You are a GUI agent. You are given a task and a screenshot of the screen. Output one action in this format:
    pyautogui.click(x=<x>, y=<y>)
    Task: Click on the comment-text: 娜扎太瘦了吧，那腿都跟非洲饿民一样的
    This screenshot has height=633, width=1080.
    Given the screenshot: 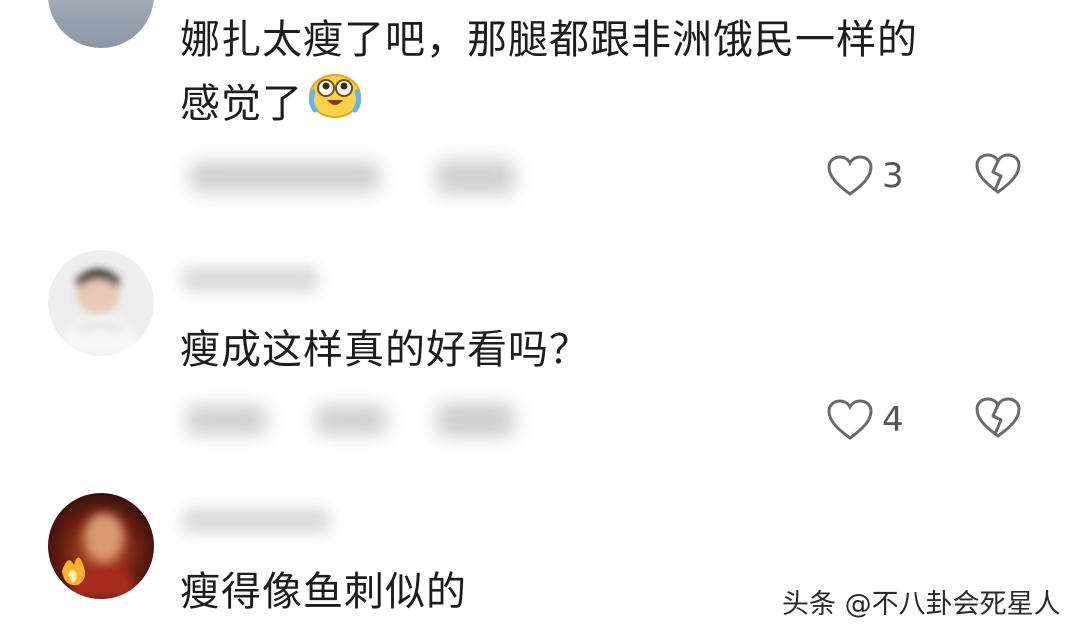 What is the action you would take?
    pyautogui.click(x=549, y=40)
    